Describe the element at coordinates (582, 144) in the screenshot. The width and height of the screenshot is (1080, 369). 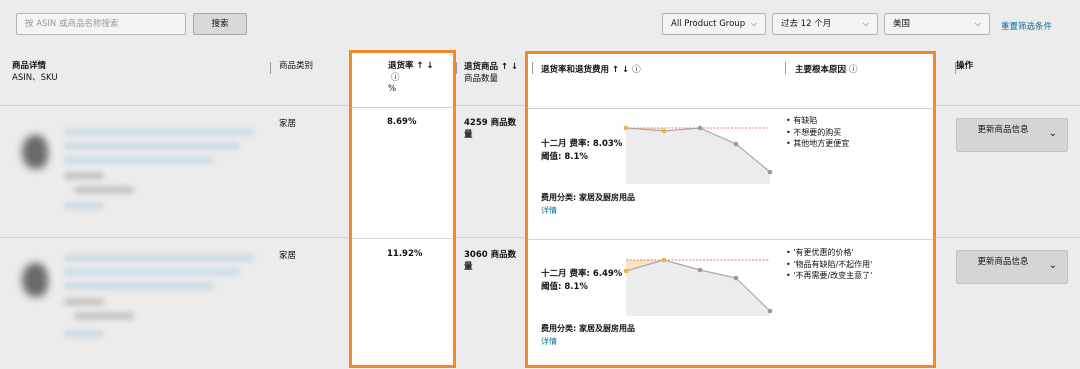
I see `current-rate: 十二月 费率: 8.03%` at that location.